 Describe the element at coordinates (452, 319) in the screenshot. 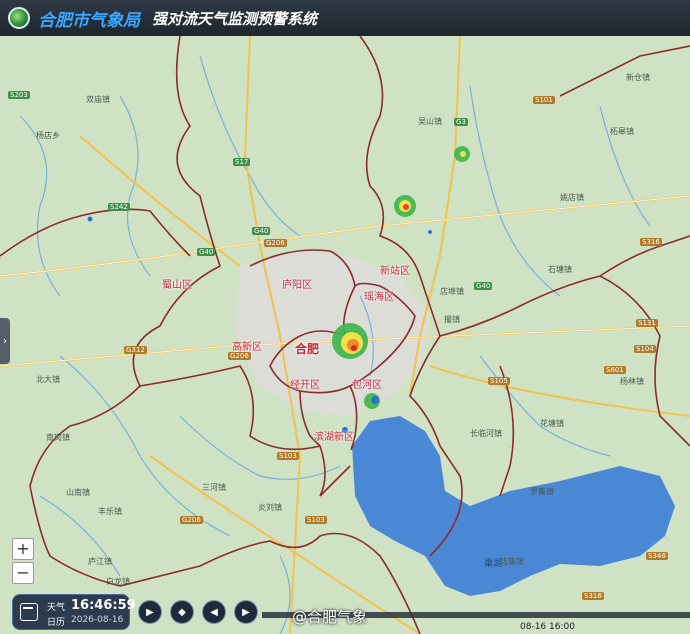

I see `town-label: 撮镇` at that location.